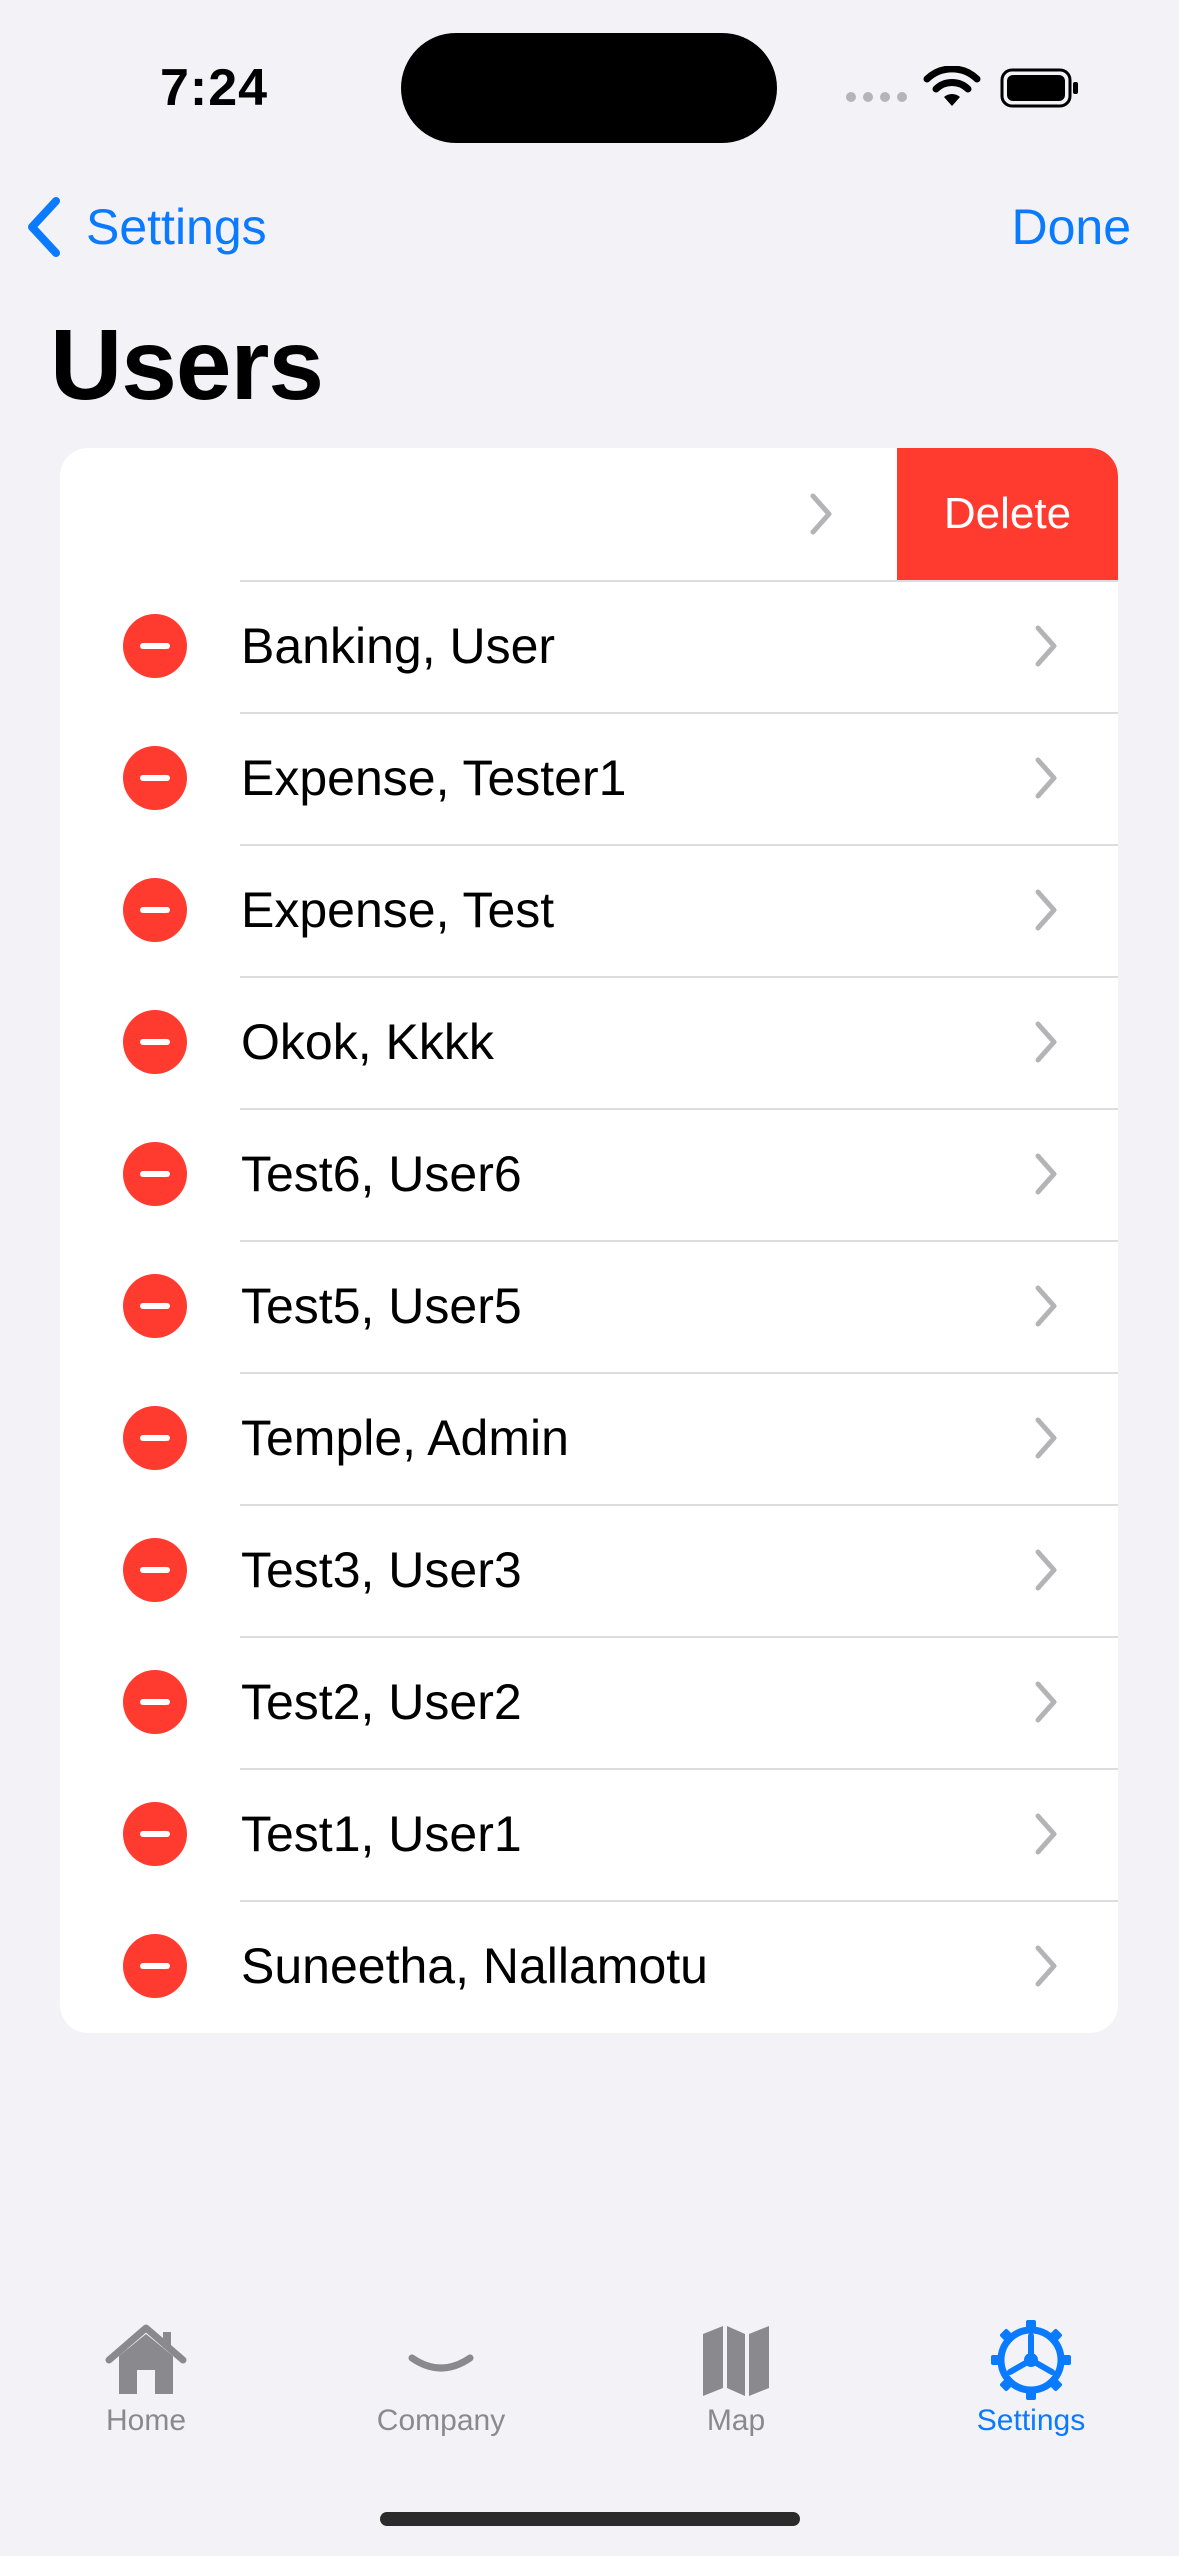 This screenshot has width=1179, height=2556. Describe the element at coordinates (398, 910) in the screenshot. I see `user-name: Expense, Test` at that location.